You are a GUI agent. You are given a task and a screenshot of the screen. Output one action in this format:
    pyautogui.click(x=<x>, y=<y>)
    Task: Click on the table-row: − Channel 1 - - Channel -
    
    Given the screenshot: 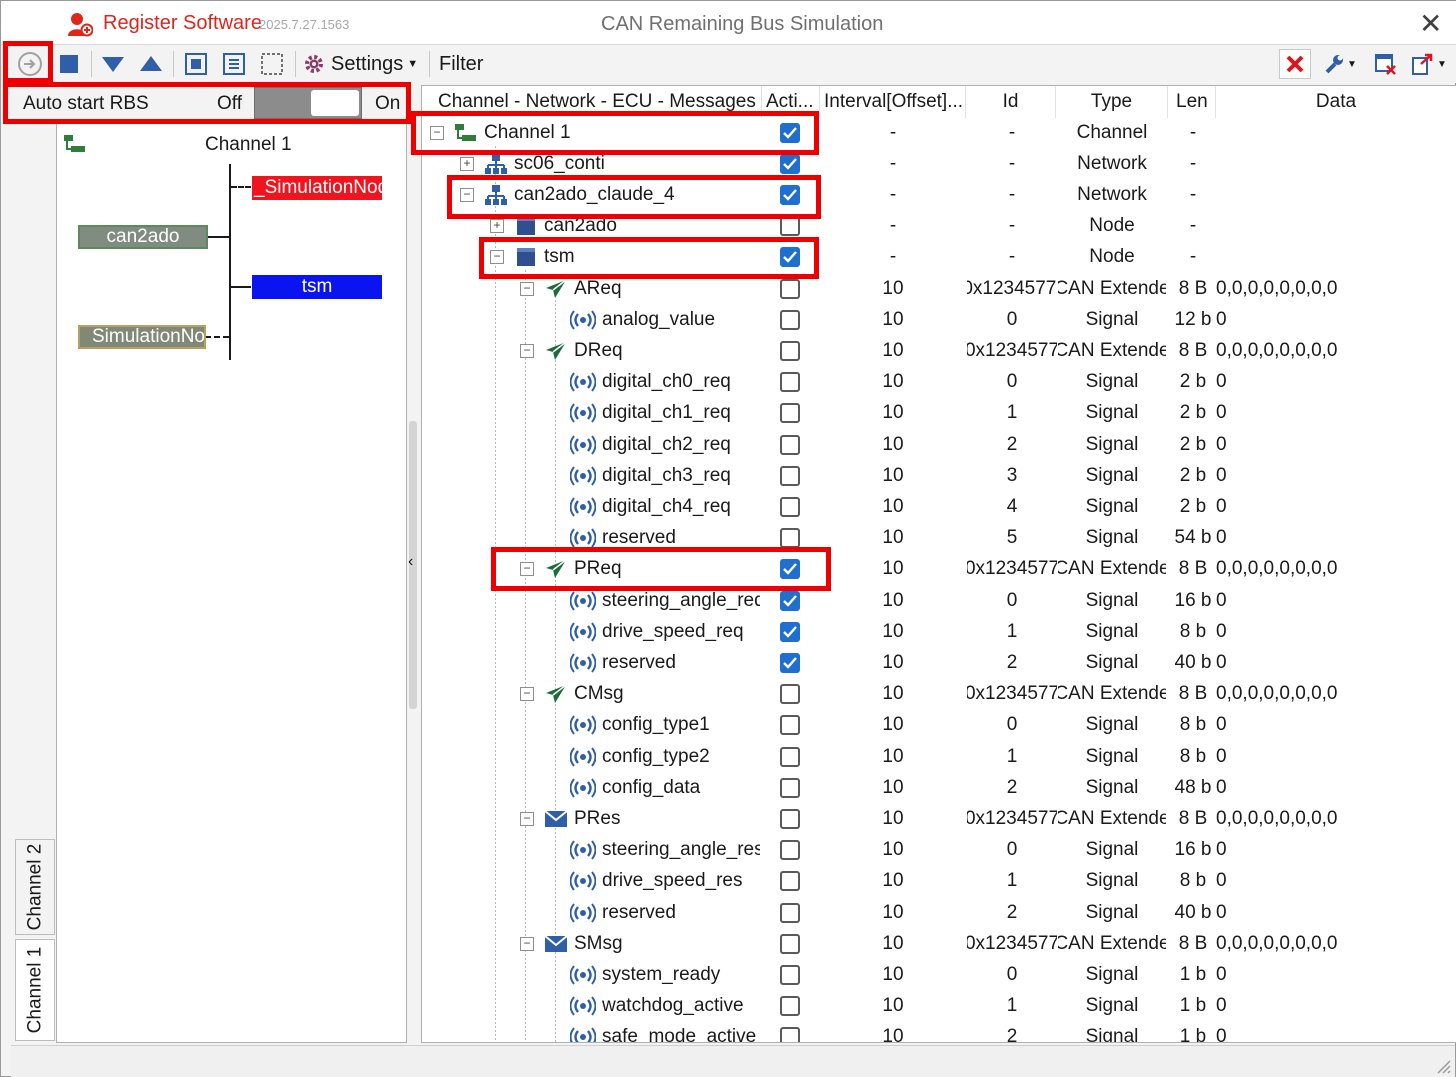 What is the action you would take?
    pyautogui.click(x=939, y=132)
    